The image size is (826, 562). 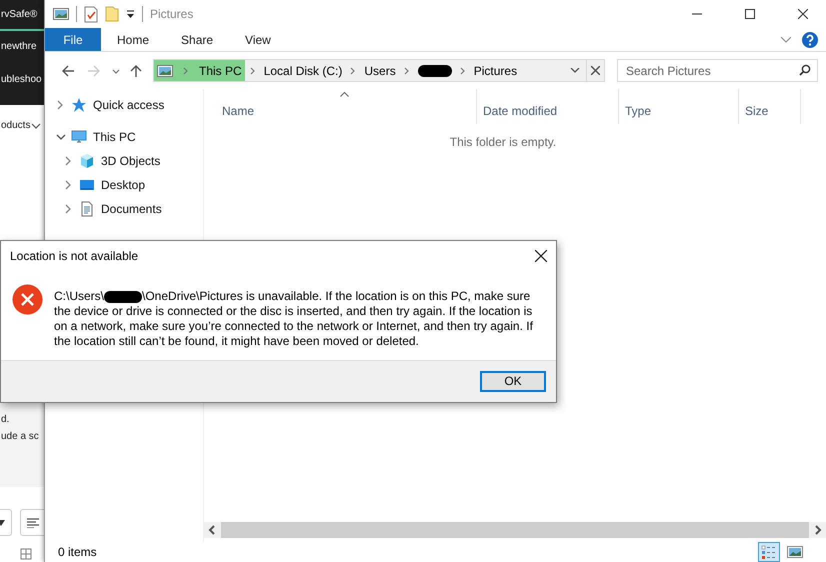 I want to click on back-arrow-icon, so click(x=68, y=71).